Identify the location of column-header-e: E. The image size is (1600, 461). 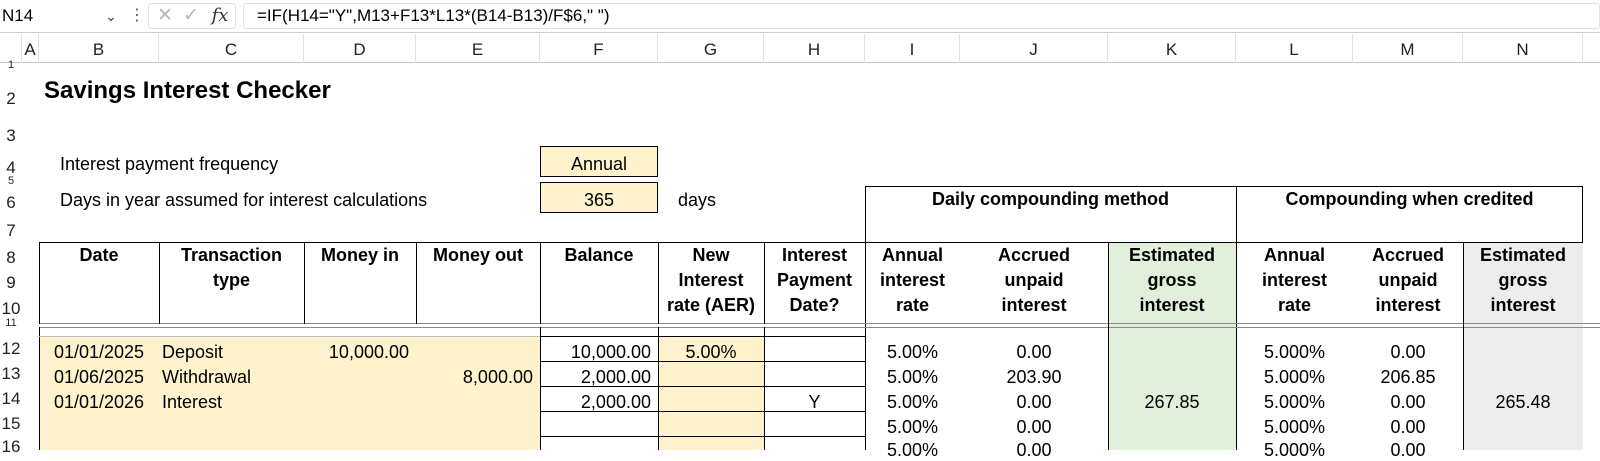
(478, 48).